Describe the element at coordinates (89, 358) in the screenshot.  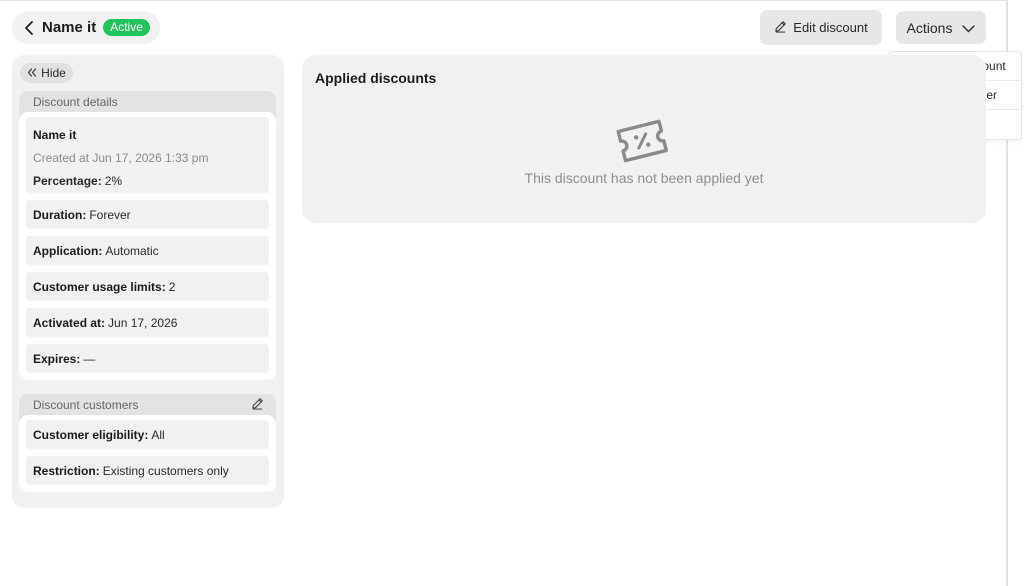
I see `row-value: —` at that location.